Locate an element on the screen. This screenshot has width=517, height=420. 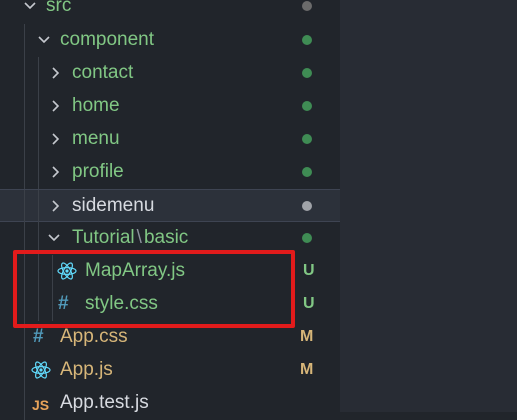
folder-label: component is located at coordinates (107, 39).